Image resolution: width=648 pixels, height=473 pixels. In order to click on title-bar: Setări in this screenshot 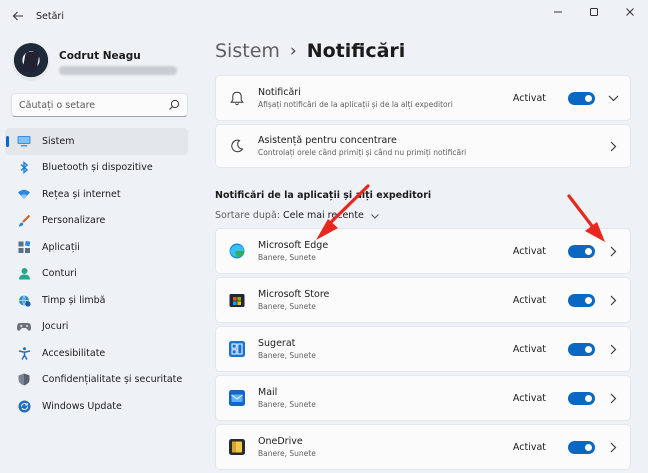, I will do `click(324, 16)`.